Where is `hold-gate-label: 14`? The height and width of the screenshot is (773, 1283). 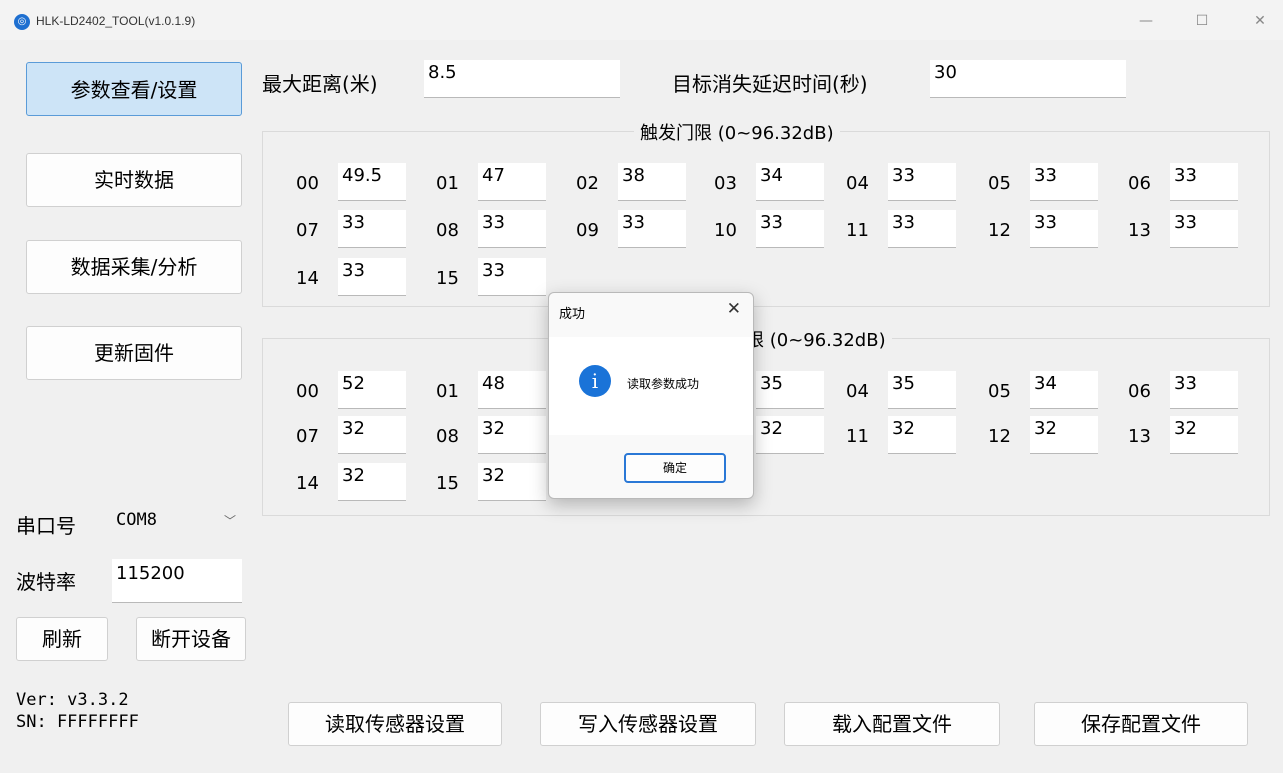
hold-gate-label: 14 is located at coordinates (307, 483).